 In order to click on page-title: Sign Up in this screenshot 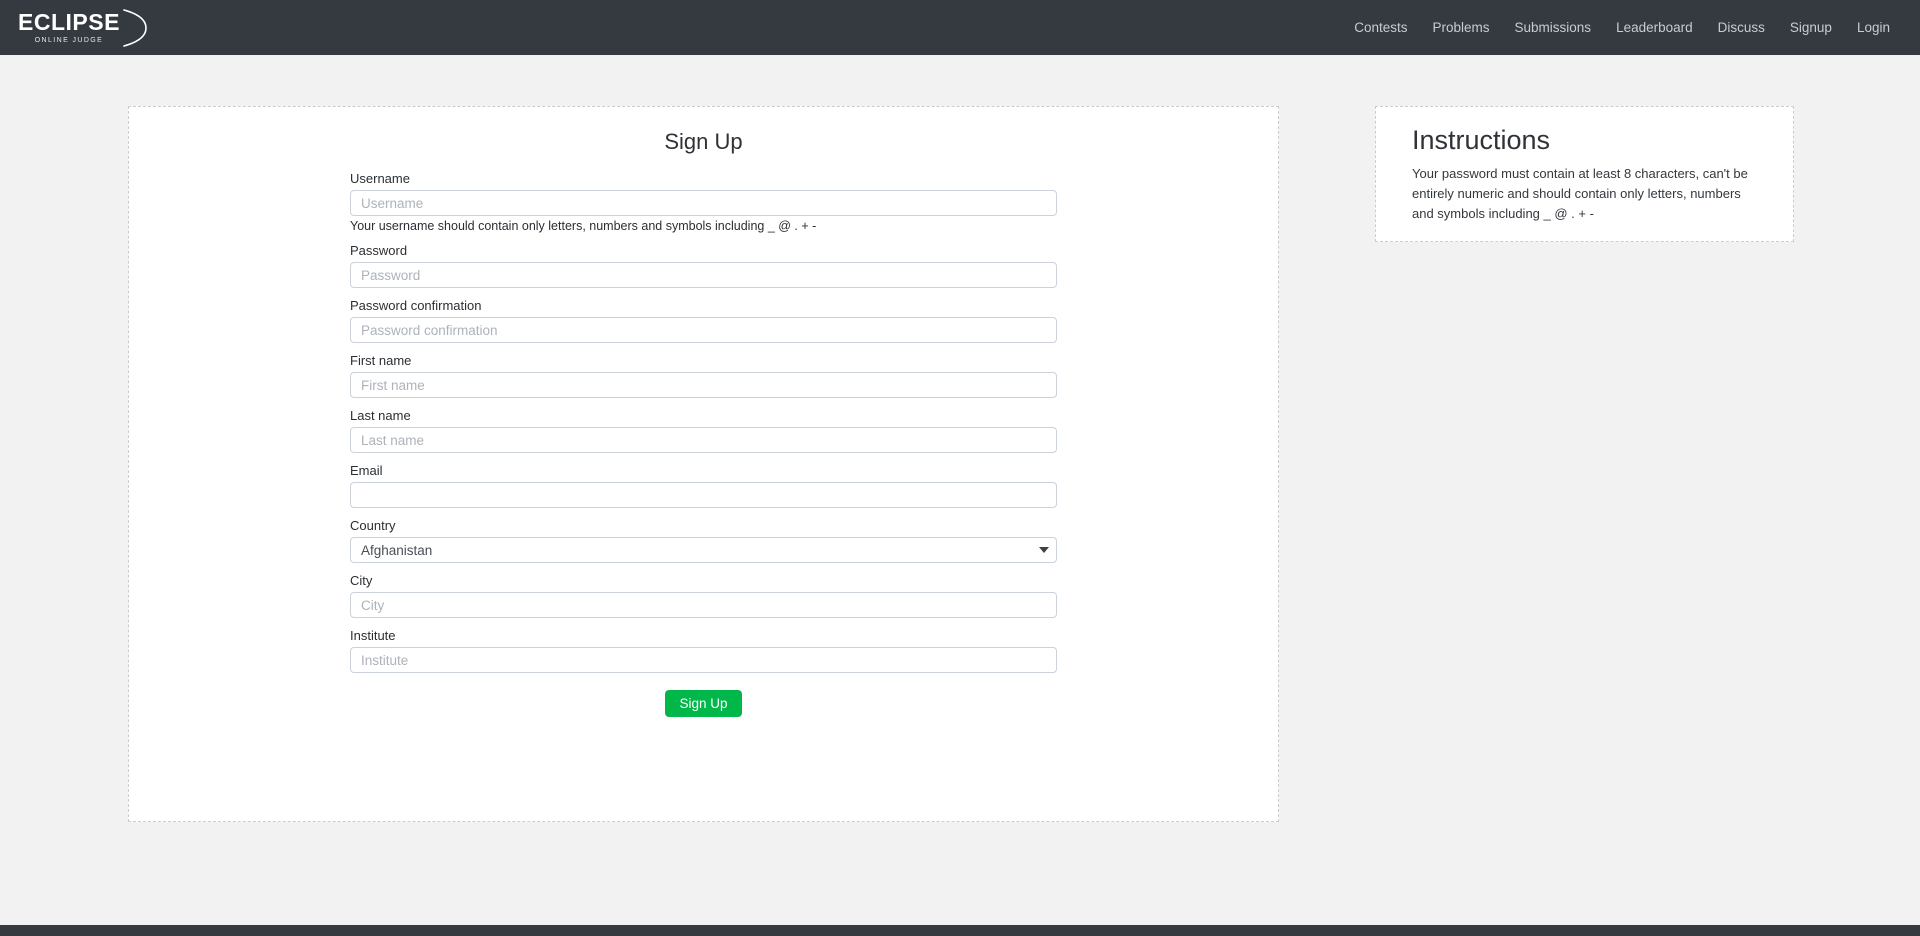, I will do `click(703, 141)`.